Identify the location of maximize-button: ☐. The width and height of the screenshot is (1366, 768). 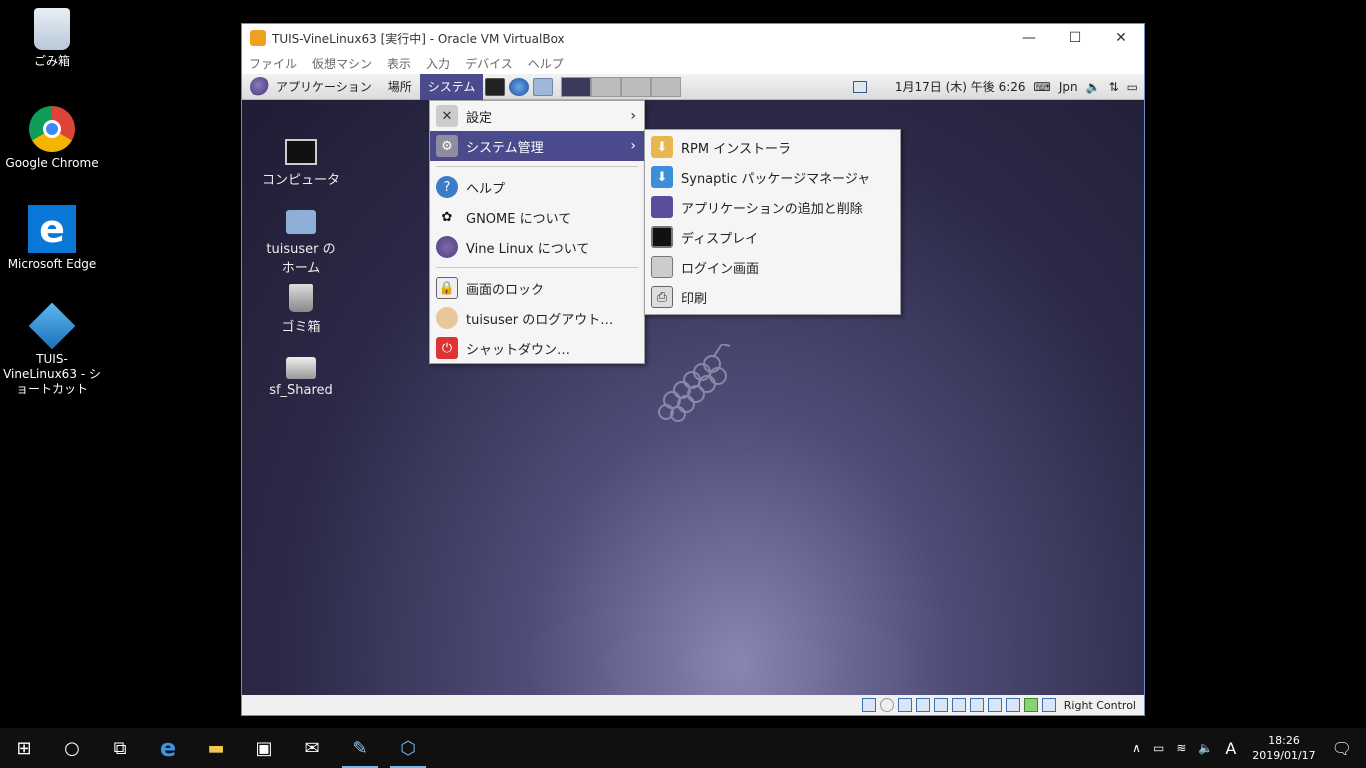
(1075, 38).